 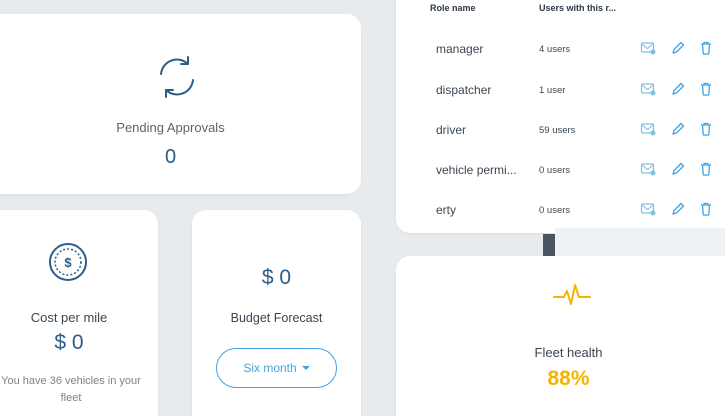 I want to click on fleet-vehicle-count-note: You have 36 vehicles in your fleet, so click(x=71, y=389).